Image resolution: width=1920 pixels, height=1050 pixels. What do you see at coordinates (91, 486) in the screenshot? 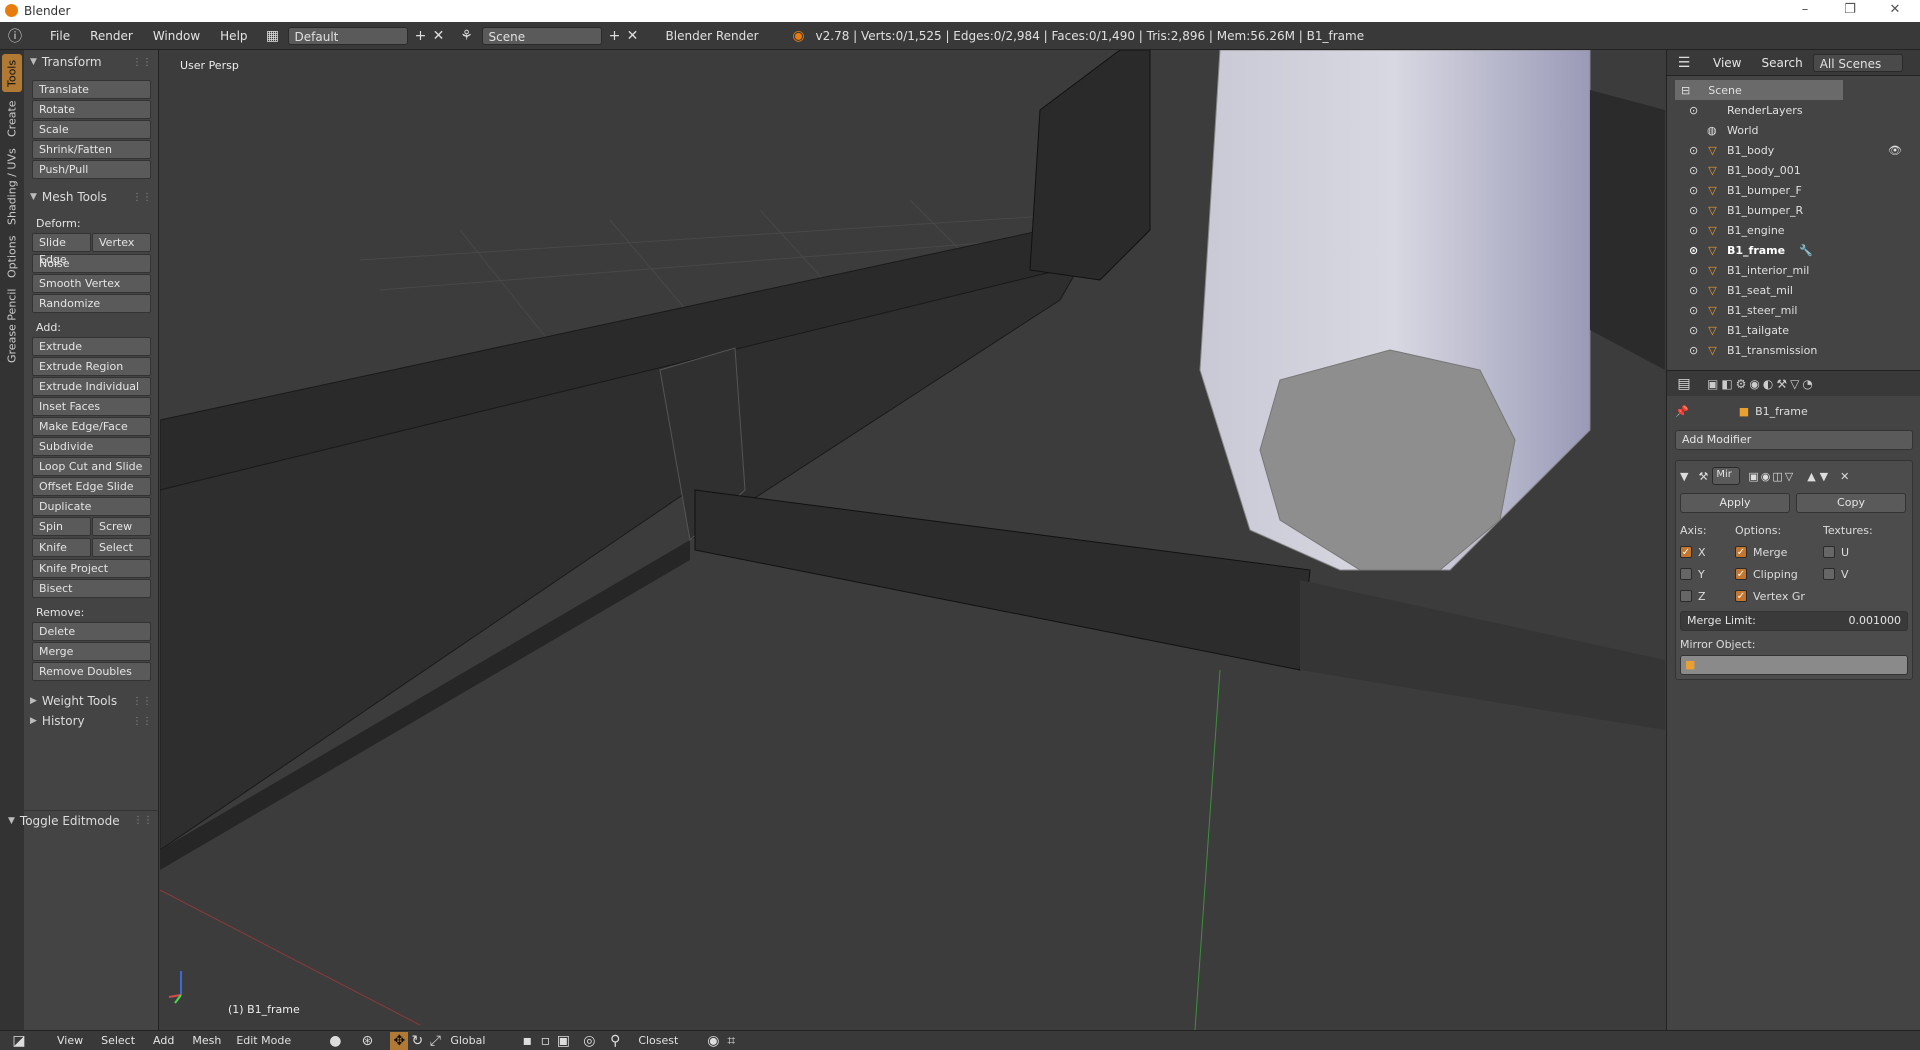
I see `offset-edge-slide-button: Offset Edge Slide` at bounding box center [91, 486].